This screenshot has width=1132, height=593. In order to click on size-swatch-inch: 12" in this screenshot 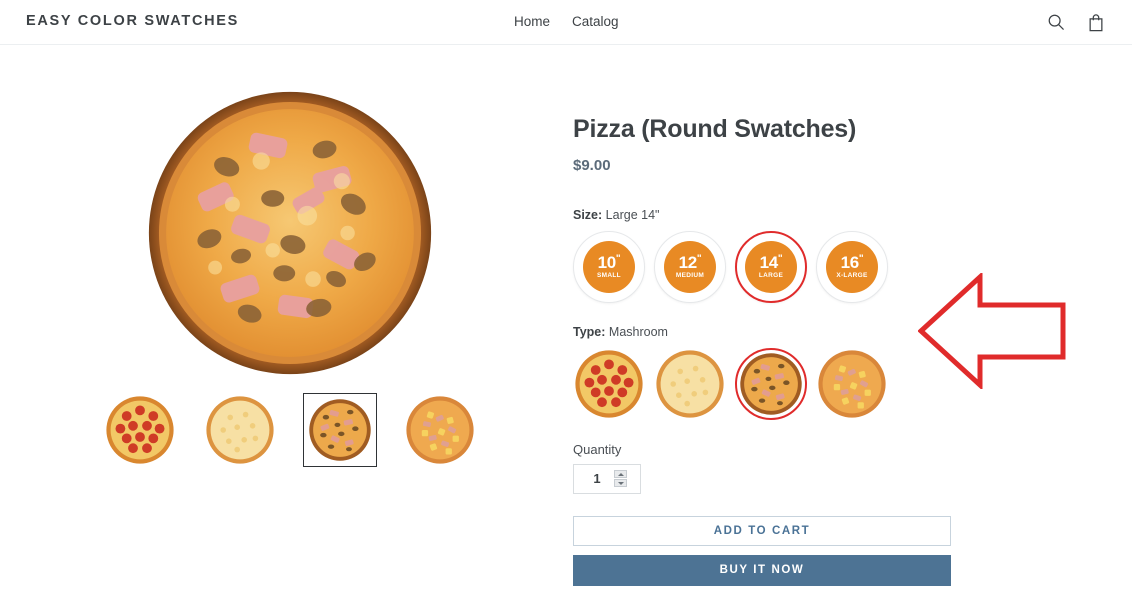, I will do `click(690, 262)`.